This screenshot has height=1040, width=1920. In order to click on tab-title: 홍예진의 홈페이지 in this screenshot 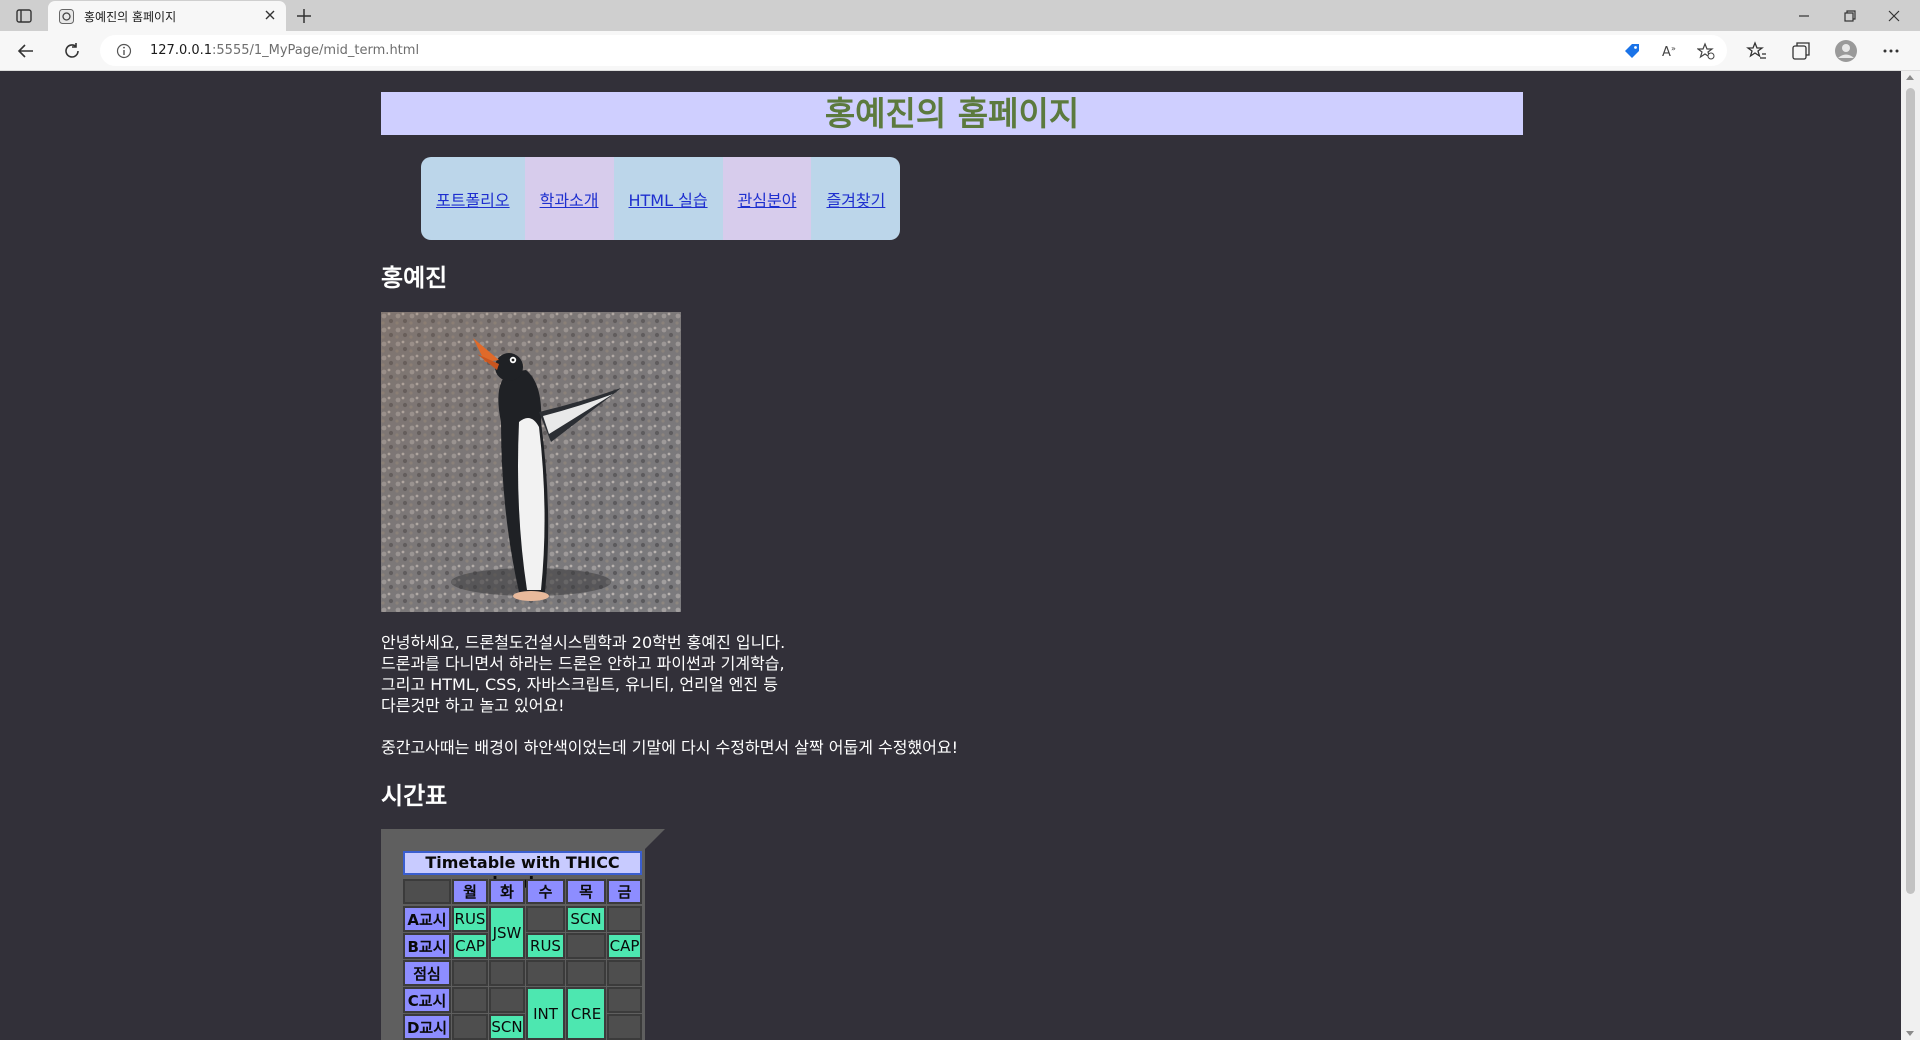, I will do `click(130, 17)`.